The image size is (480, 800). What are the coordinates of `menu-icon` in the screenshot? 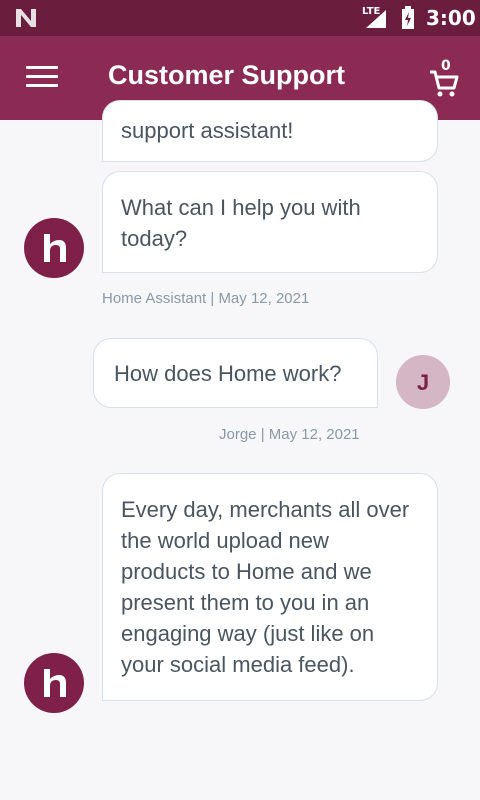 It's located at (42, 78).